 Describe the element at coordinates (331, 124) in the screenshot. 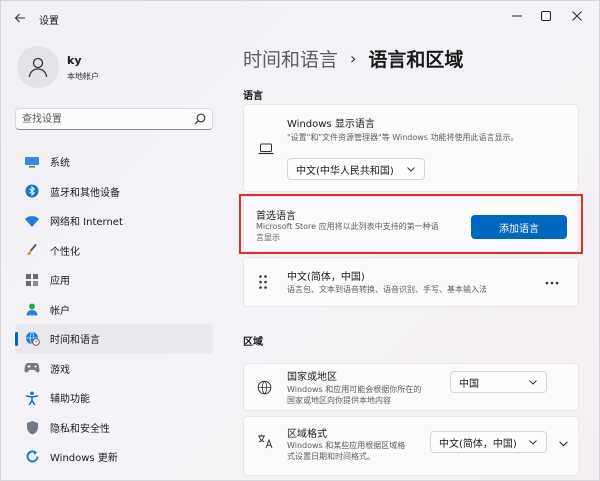

I see `display-language-title: Windows 显示语言` at that location.